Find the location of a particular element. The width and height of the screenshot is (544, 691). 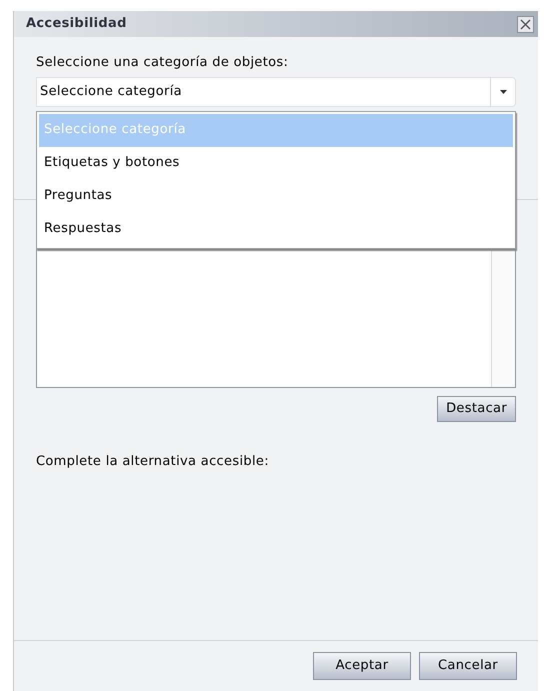

highlight-button: Destacar is located at coordinates (476, 409).